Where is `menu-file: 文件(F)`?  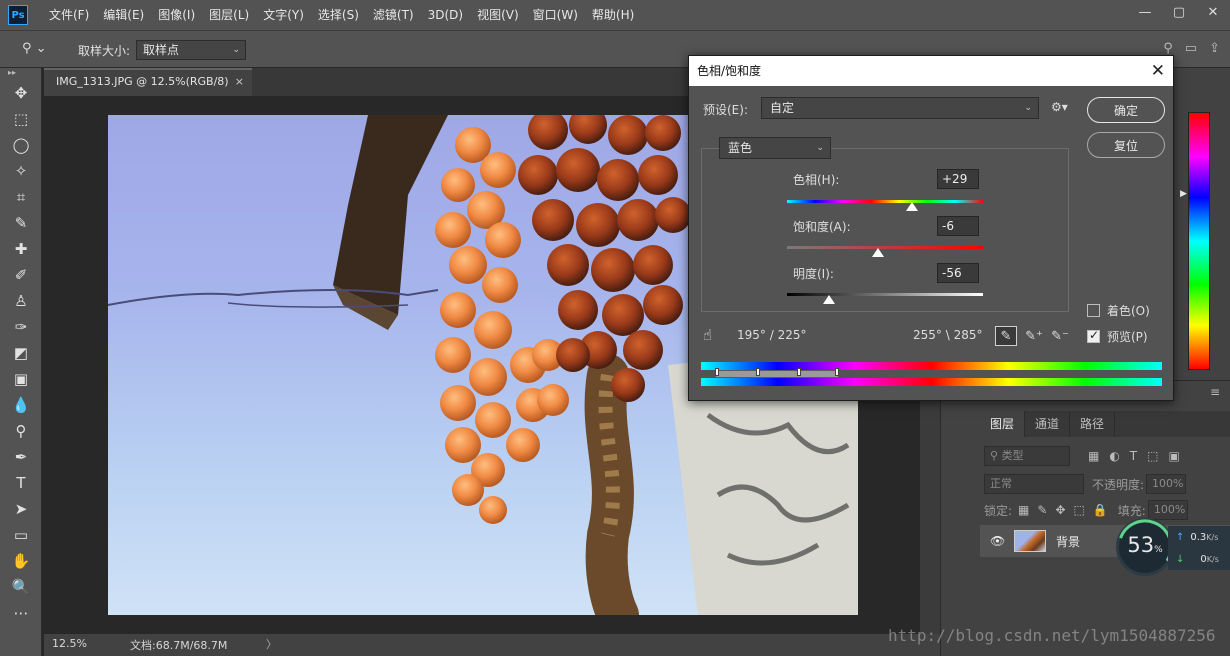 menu-file: 文件(F) is located at coordinates (69, 15).